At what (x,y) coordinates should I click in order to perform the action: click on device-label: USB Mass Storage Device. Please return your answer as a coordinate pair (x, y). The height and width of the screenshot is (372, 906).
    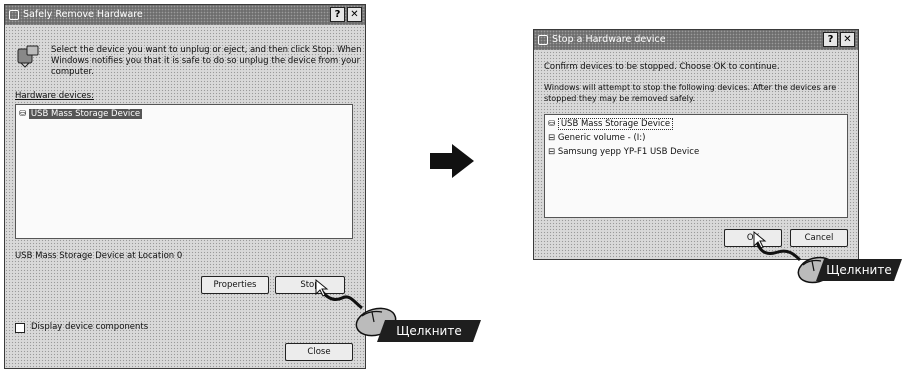
    Looking at the image, I should click on (615, 124).